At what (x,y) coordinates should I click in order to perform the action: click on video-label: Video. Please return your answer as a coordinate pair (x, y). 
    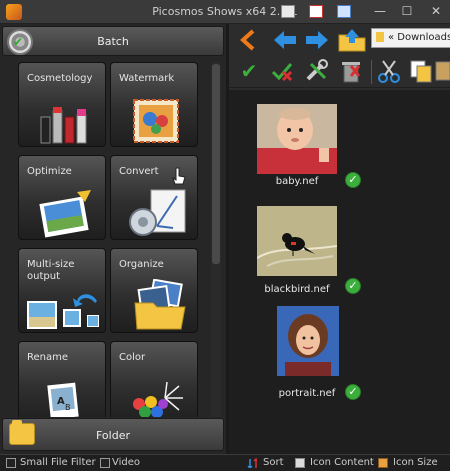
    Looking at the image, I should click on (126, 462).